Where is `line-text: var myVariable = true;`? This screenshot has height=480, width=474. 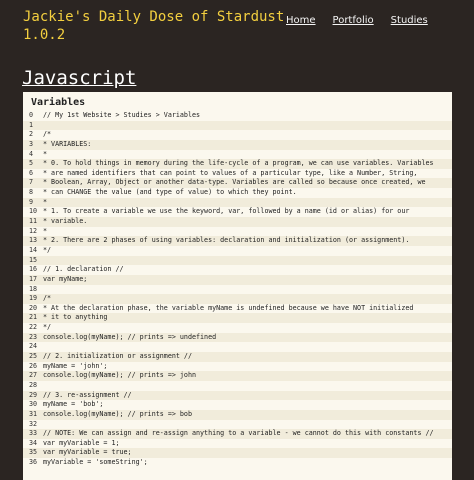
line-text: var myVariable = true; is located at coordinates (87, 452).